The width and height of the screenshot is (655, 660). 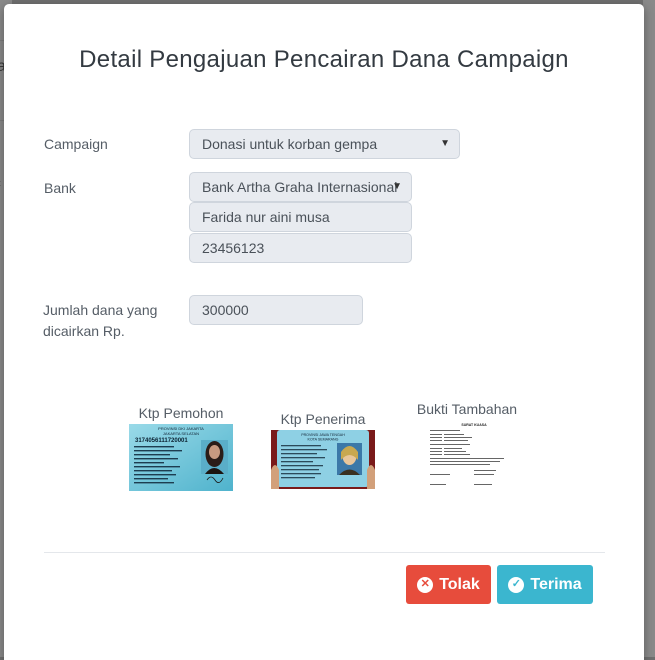 I want to click on doc-bukti-tambahan: Bukti Tambahan SURAT KUASA, so click(x=467, y=447).